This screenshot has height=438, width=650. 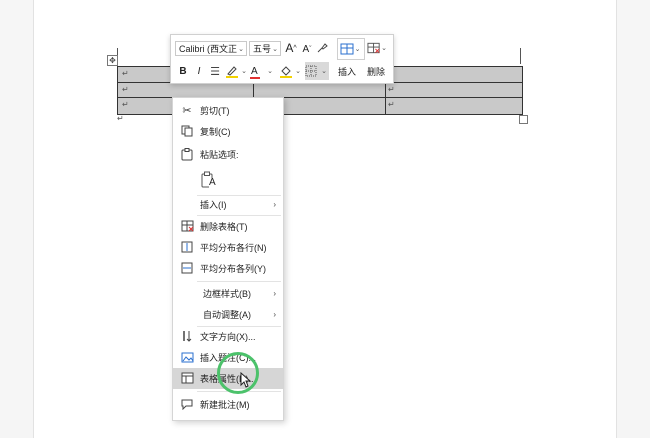 I want to click on table-move-icon: ✥, so click(x=112, y=60).